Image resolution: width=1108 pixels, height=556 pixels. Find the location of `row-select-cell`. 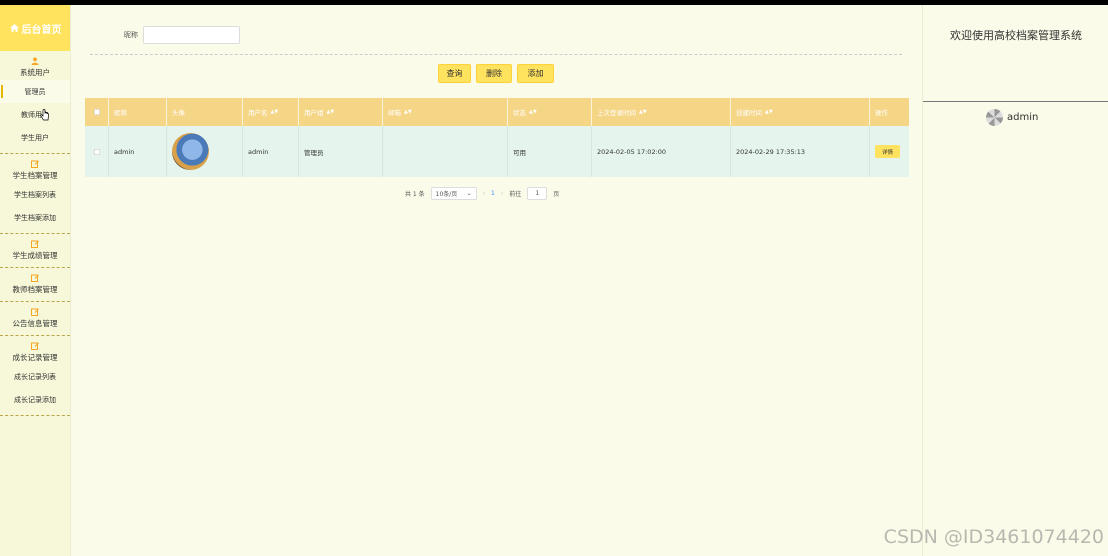

row-select-cell is located at coordinates (97, 151).